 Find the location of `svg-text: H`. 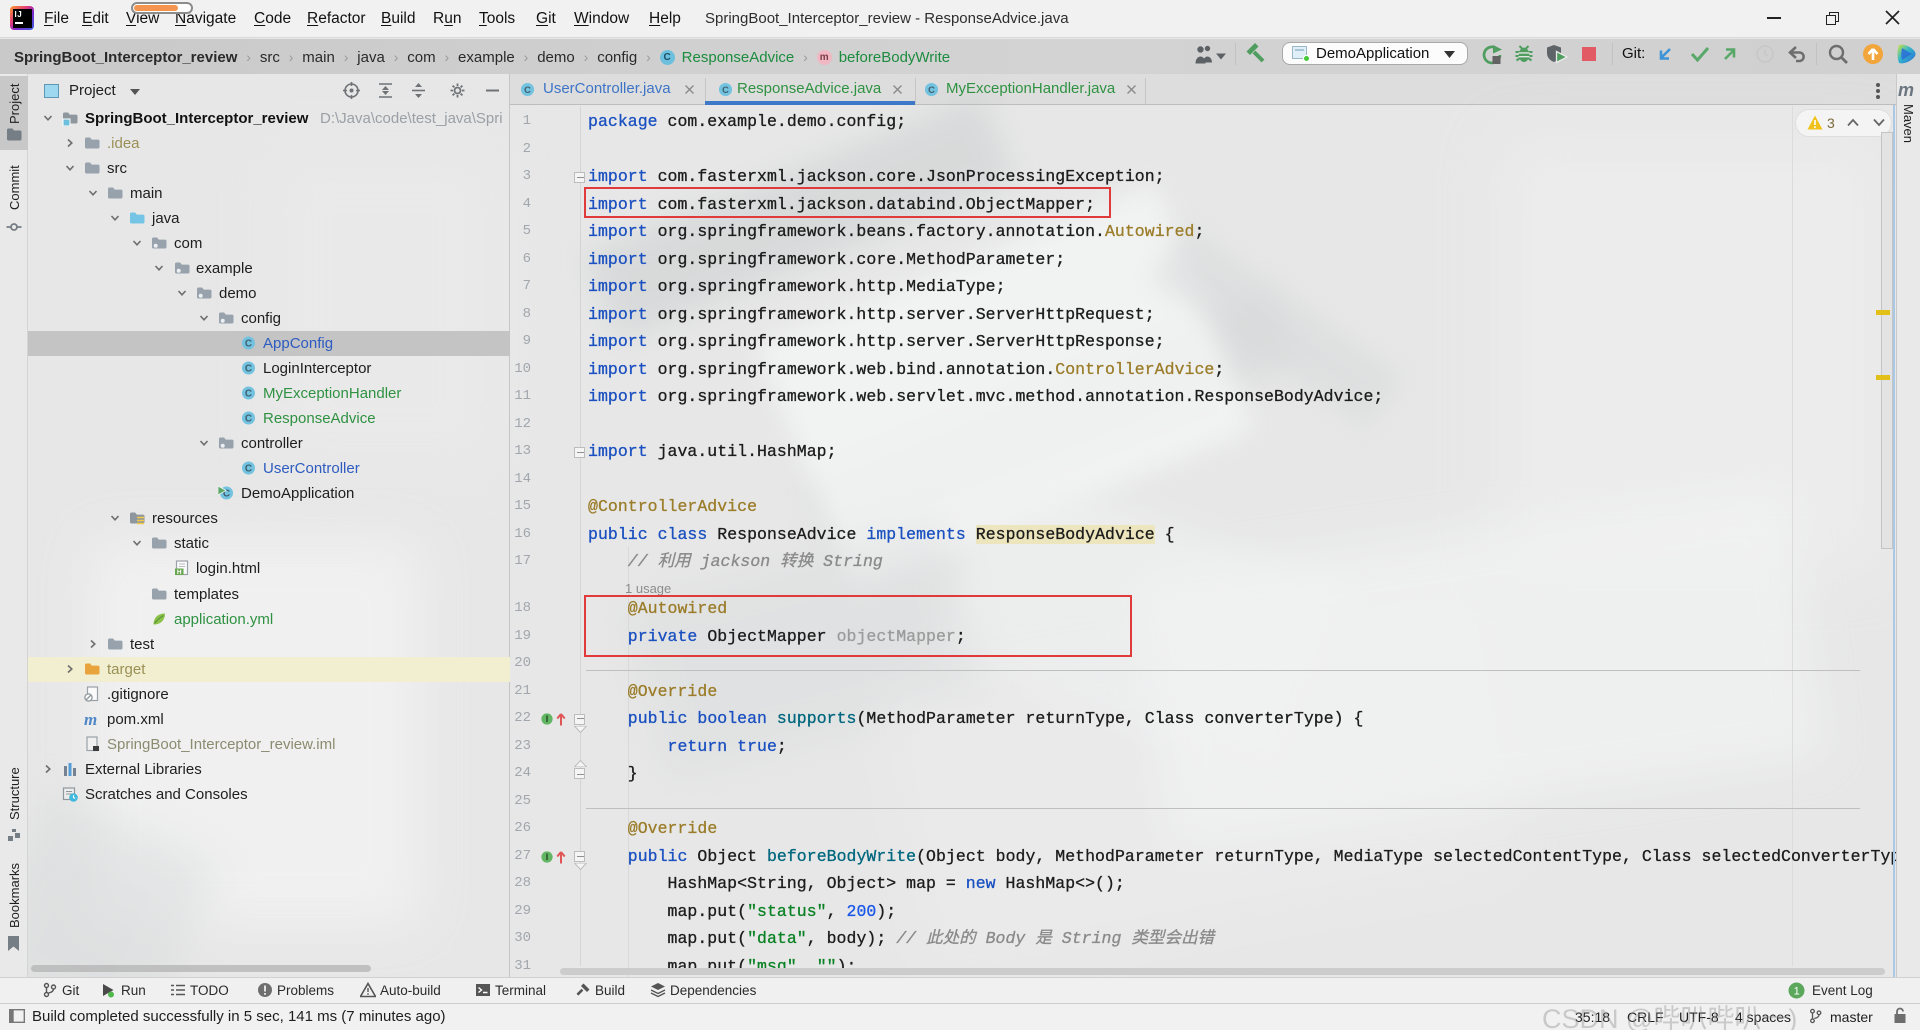

svg-text: H is located at coordinates (179, 572).